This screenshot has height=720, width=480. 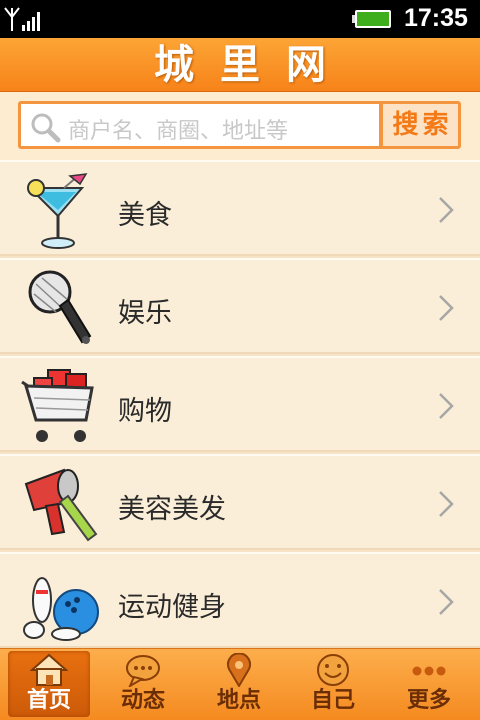 I want to click on search-input: 商户名、商圈、地址等, so click(x=200, y=125).